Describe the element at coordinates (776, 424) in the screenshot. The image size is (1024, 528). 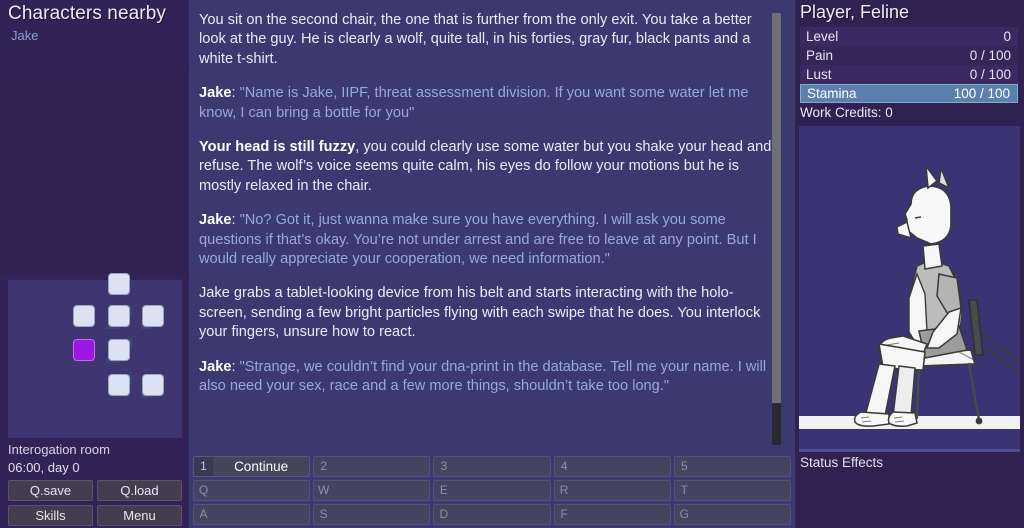
I see `story-scrollbar-thumb` at that location.